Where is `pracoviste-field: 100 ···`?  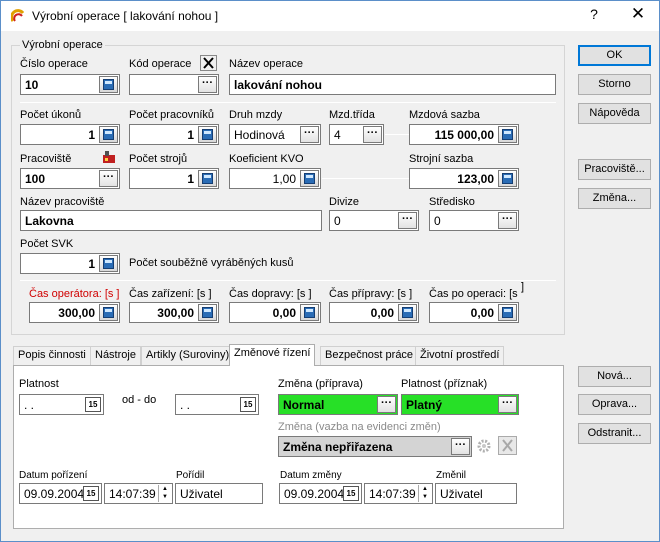 pracoviste-field: 100 ··· is located at coordinates (70, 178).